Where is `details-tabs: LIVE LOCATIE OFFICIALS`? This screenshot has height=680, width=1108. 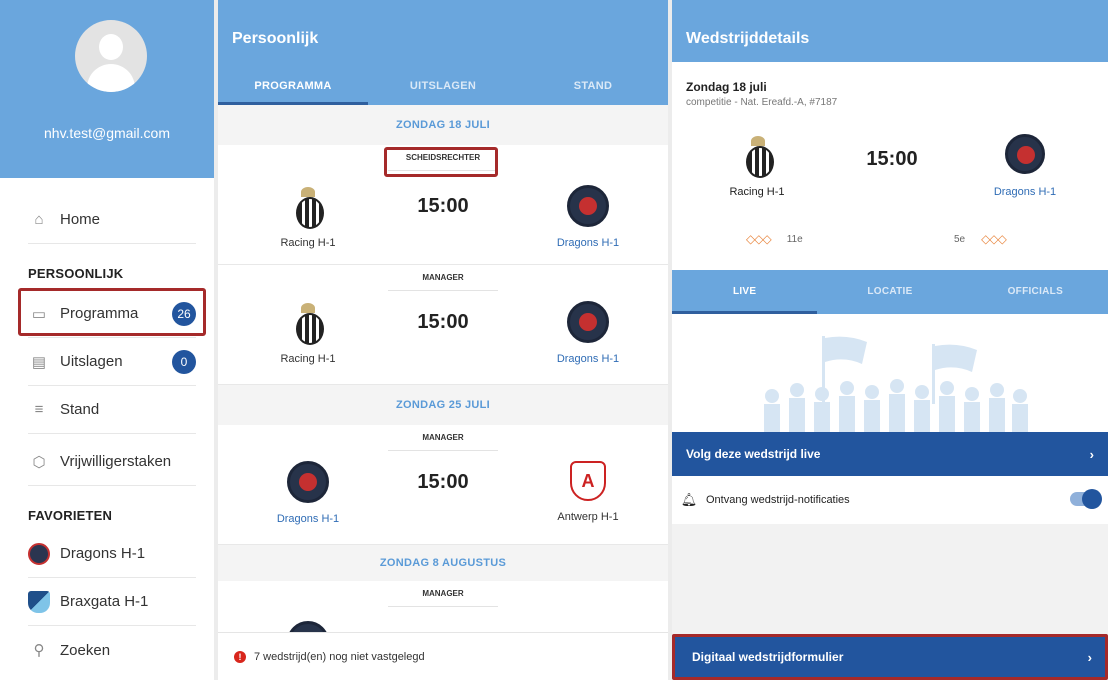
details-tabs: LIVE LOCATIE OFFICIALS is located at coordinates (890, 292).